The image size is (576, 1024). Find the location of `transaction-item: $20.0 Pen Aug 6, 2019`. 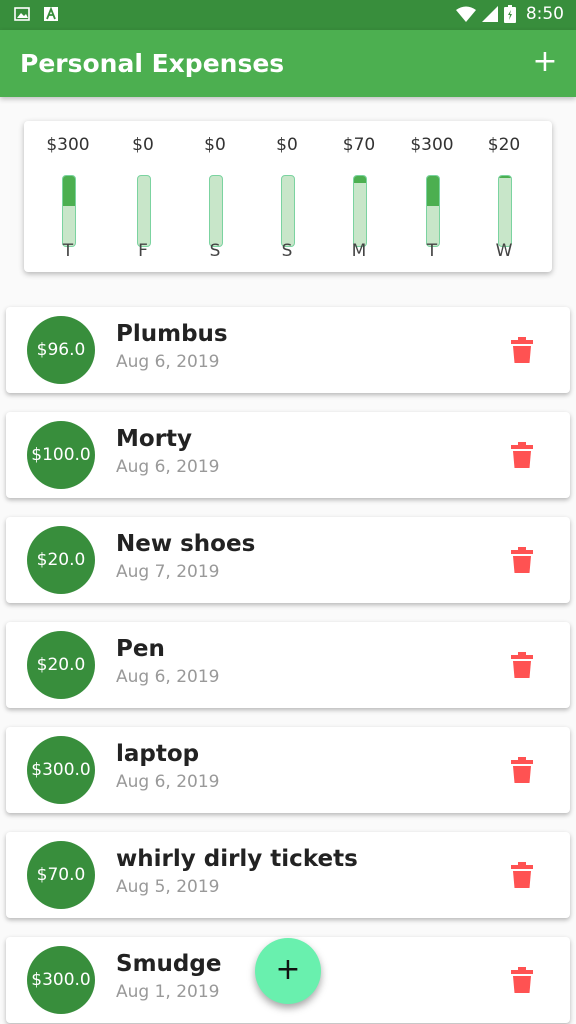

transaction-item: $20.0 Pen Aug 6, 2019 is located at coordinates (288, 665).